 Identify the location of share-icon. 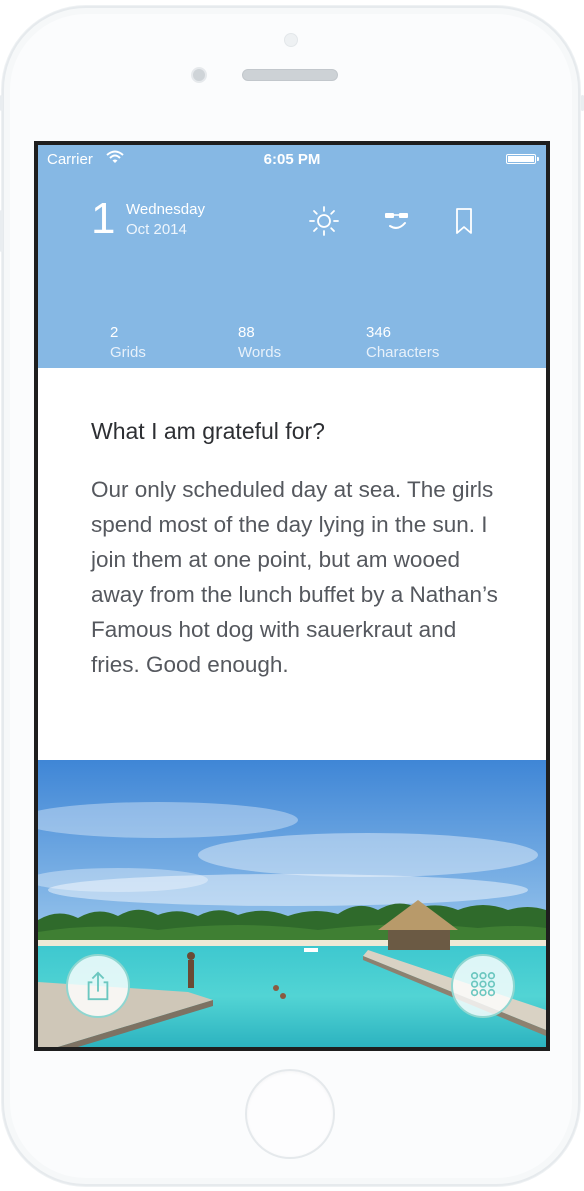
(98, 986).